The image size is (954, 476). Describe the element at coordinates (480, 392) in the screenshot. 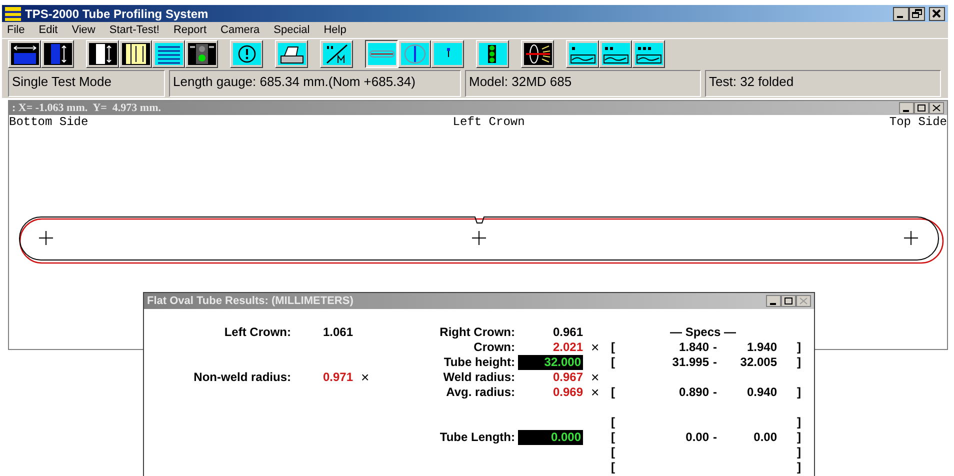

I see `result-label: Avg. radius:` at that location.